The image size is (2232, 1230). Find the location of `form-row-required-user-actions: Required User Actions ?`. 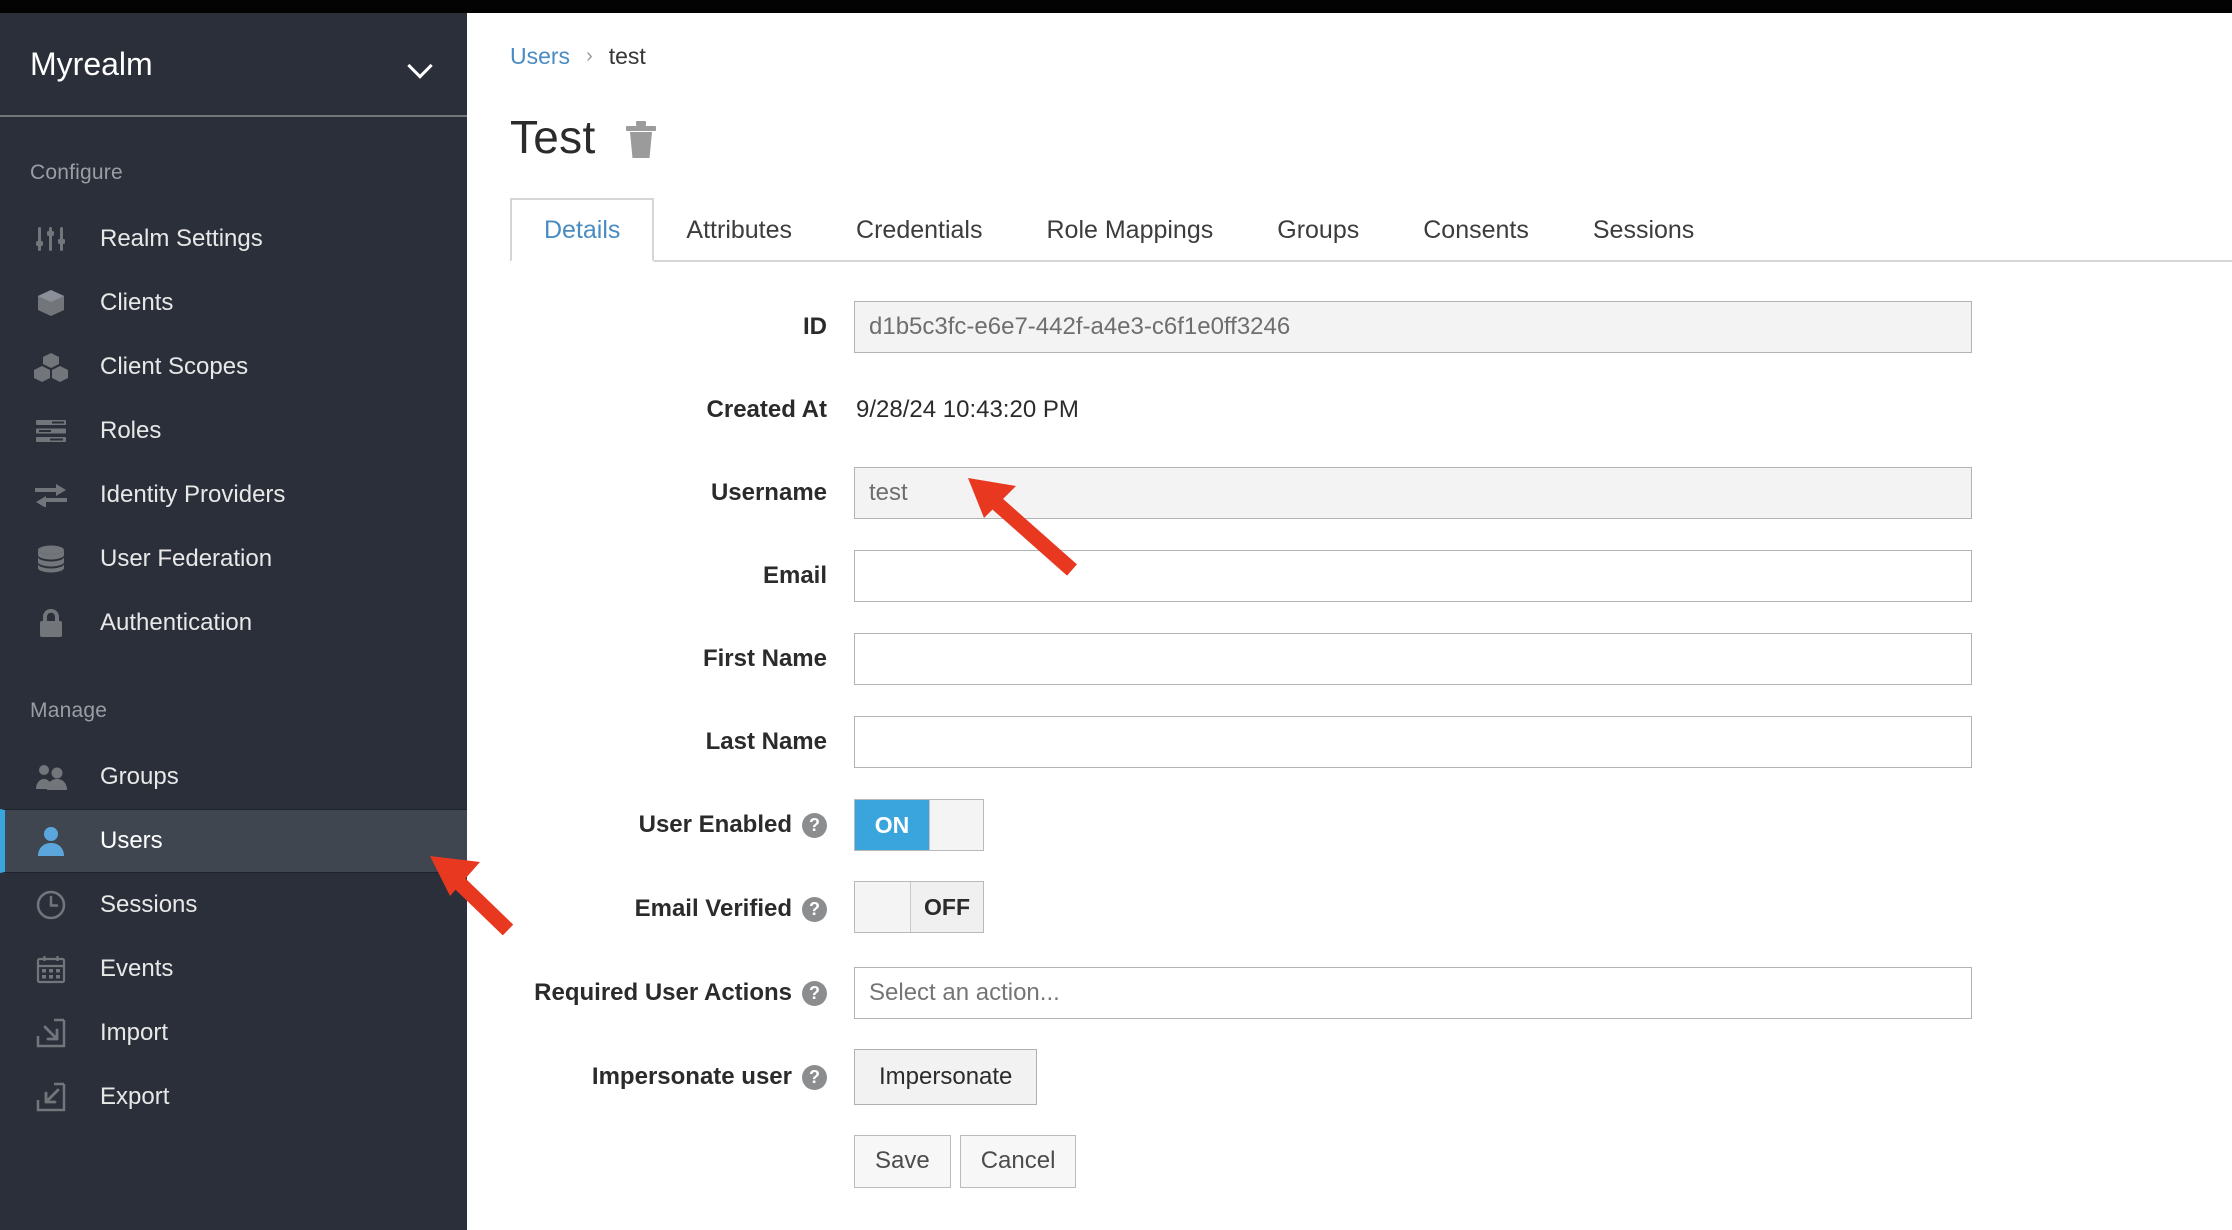

form-row-required-user-actions: Required User Actions ? is located at coordinates (1349, 993).